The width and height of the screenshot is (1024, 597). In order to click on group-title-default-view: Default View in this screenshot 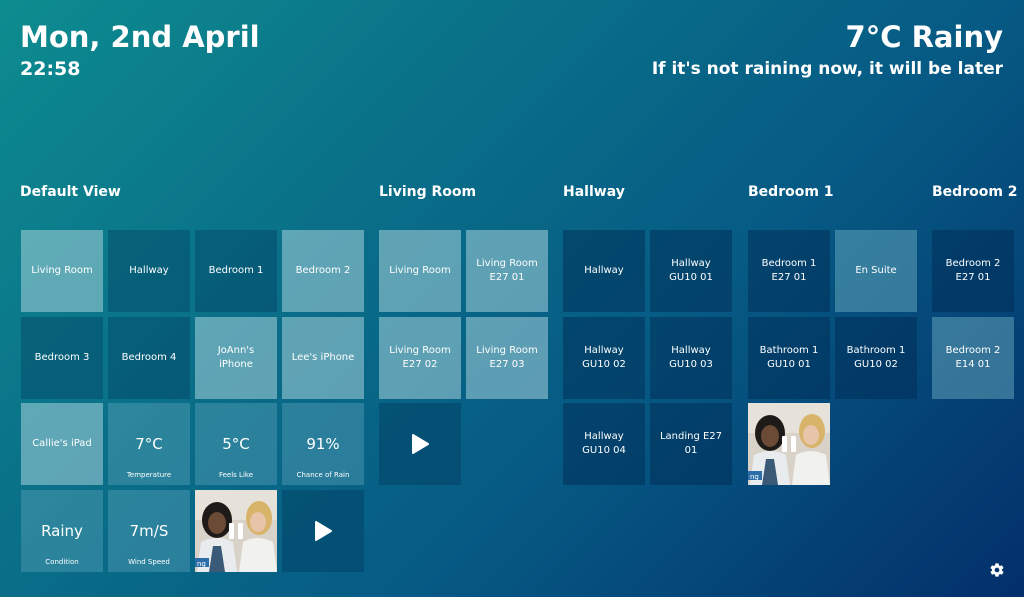, I will do `click(70, 192)`.